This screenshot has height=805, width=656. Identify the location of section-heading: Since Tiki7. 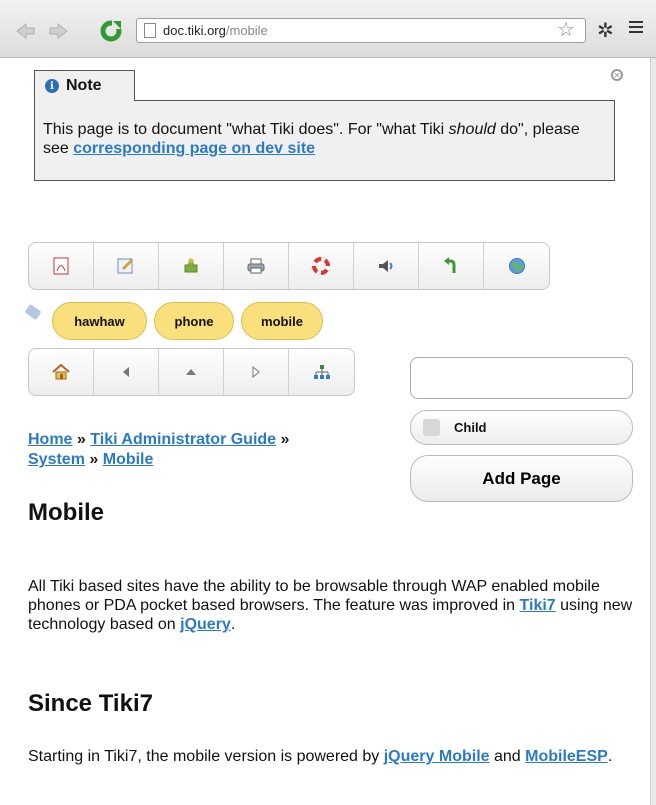
(90, 703).